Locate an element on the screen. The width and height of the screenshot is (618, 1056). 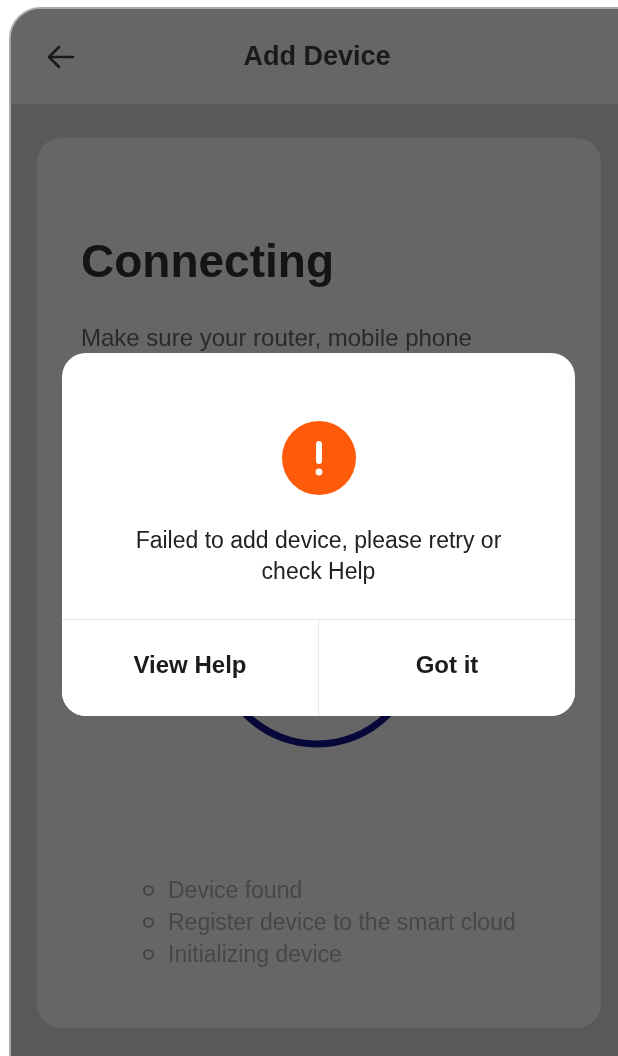
dialog-button: Got it is located at coordinates (446, 668).